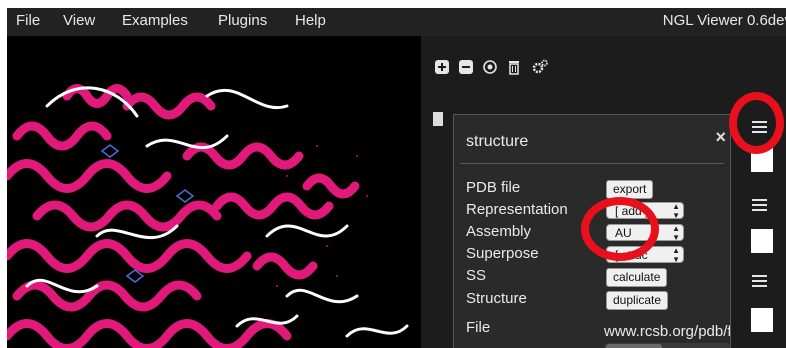  I want to click on menu-view: View, so click(79, 20).